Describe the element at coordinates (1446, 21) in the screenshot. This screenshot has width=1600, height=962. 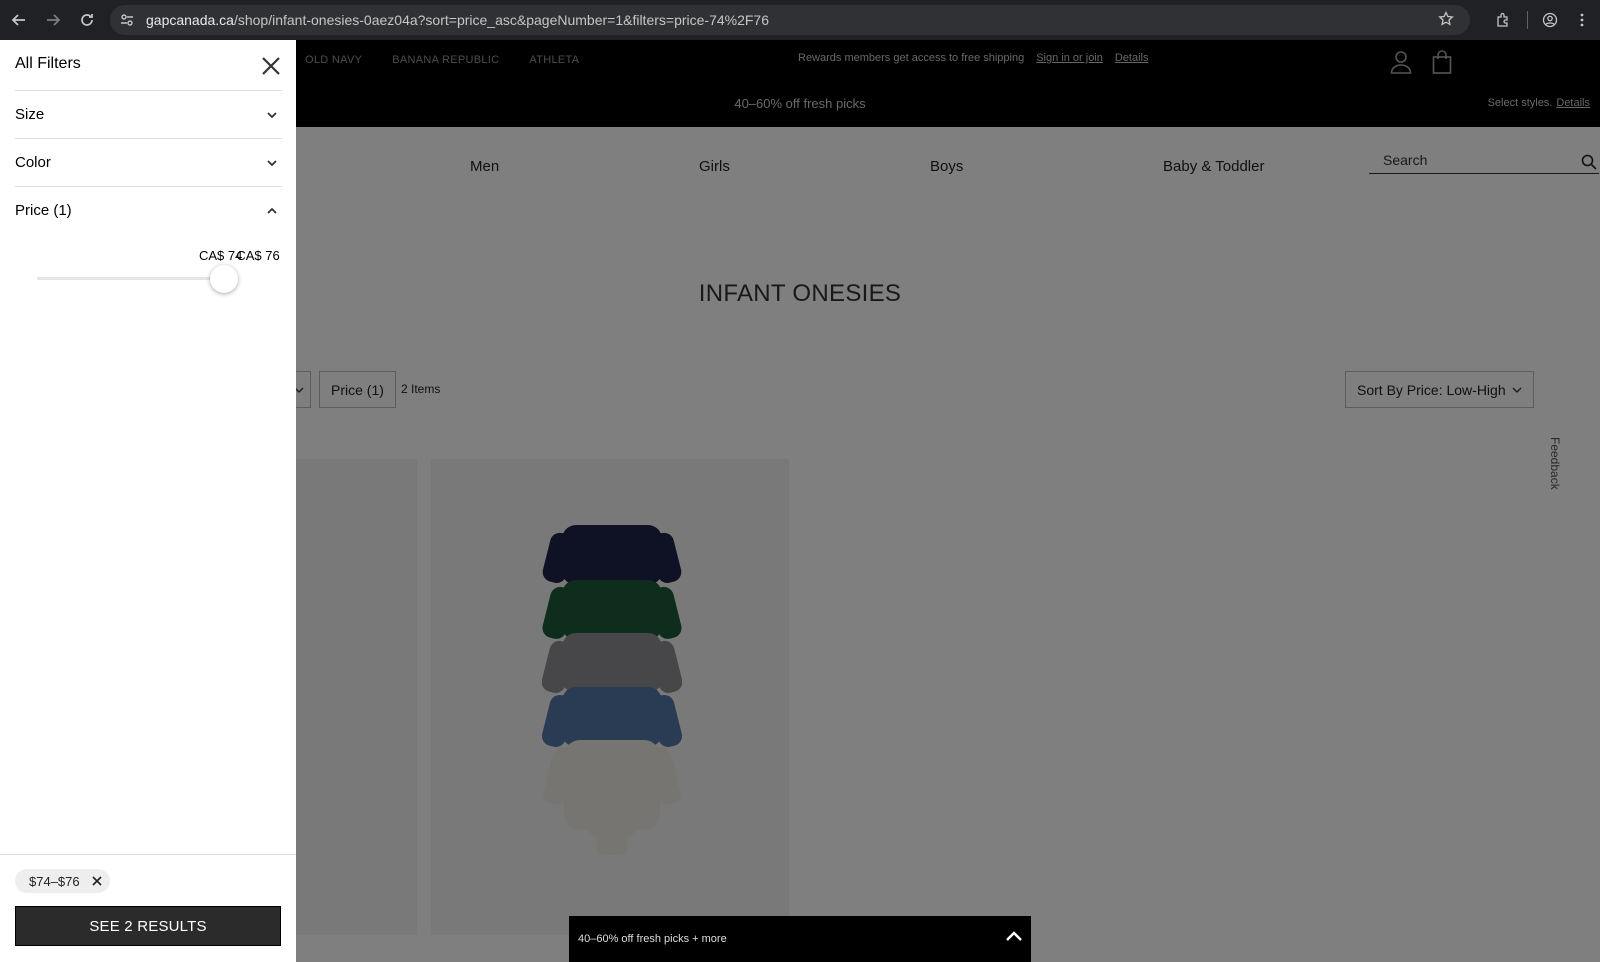
I see `bookmark-star-icon` at that location.